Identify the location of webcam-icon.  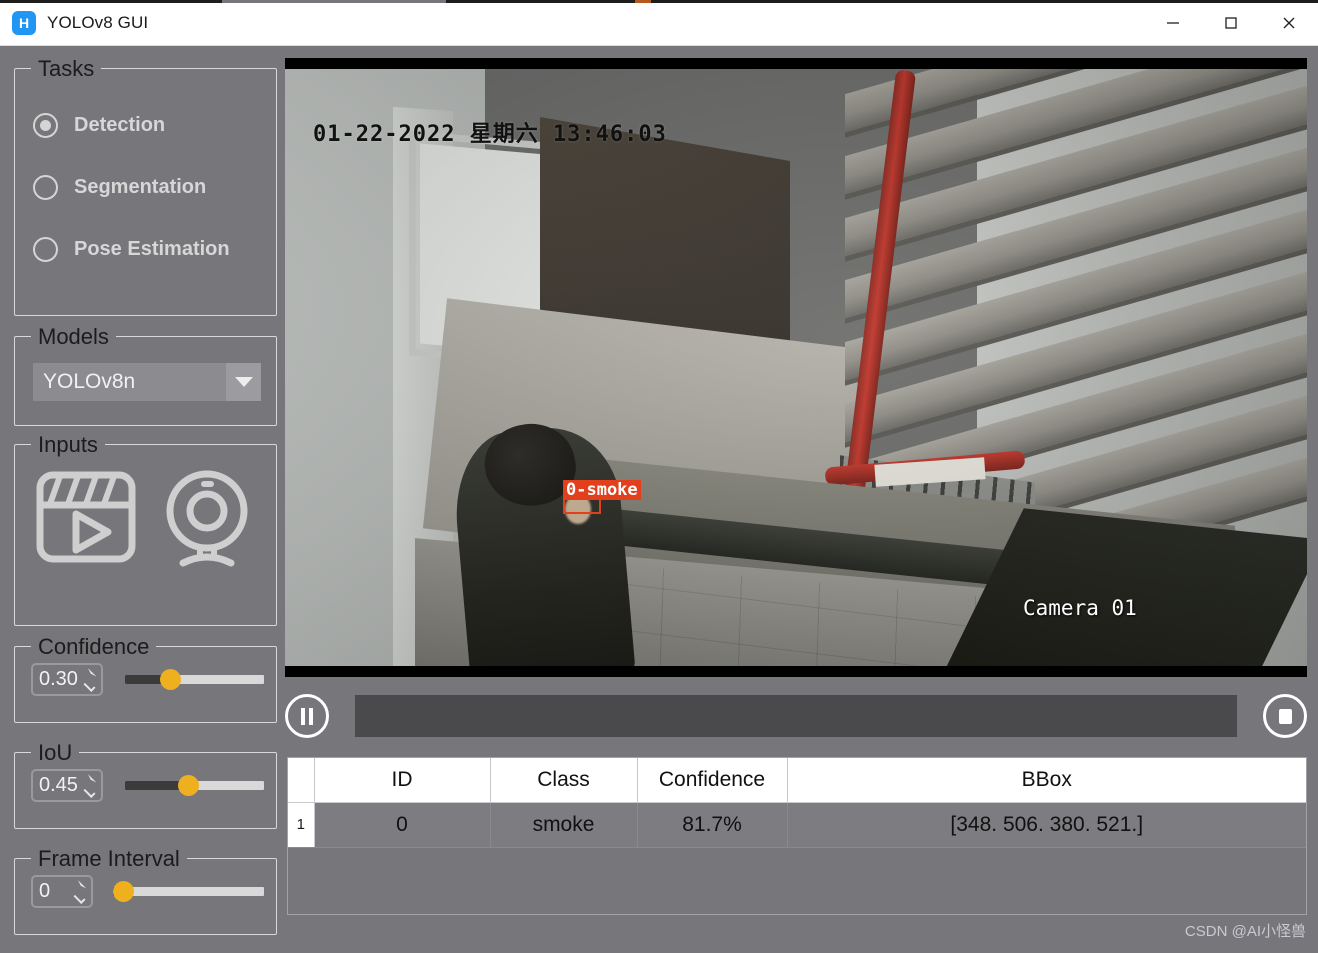
(207, 518).